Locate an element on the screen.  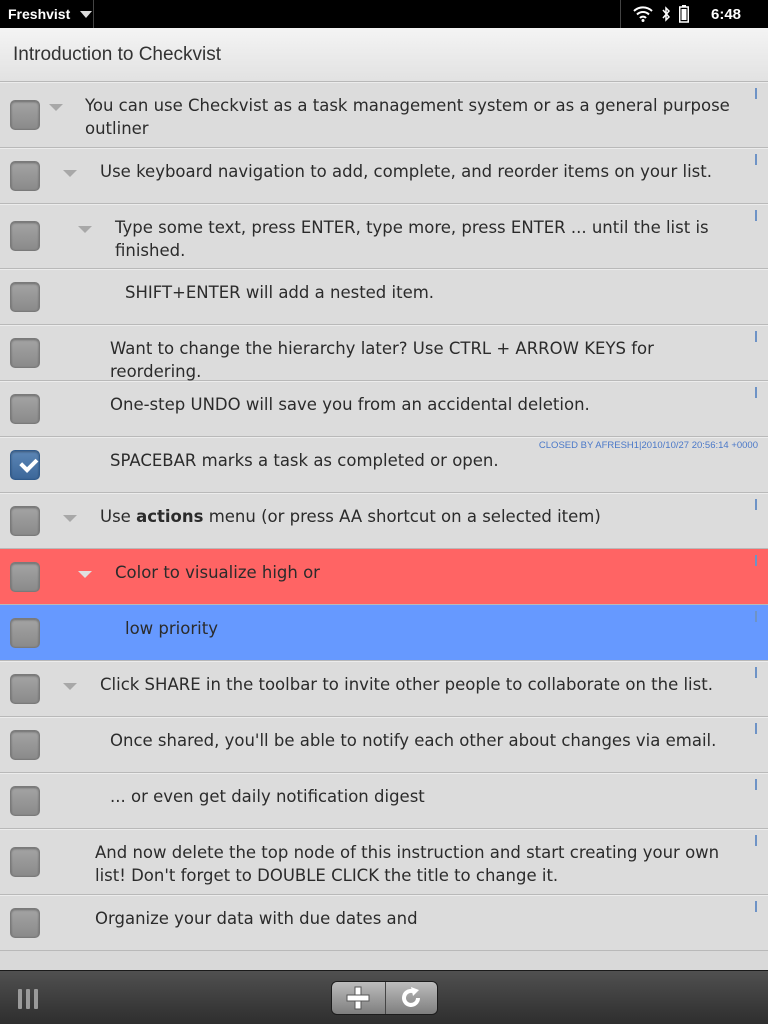
item-text: low priority is located at coordinates (171, 628).